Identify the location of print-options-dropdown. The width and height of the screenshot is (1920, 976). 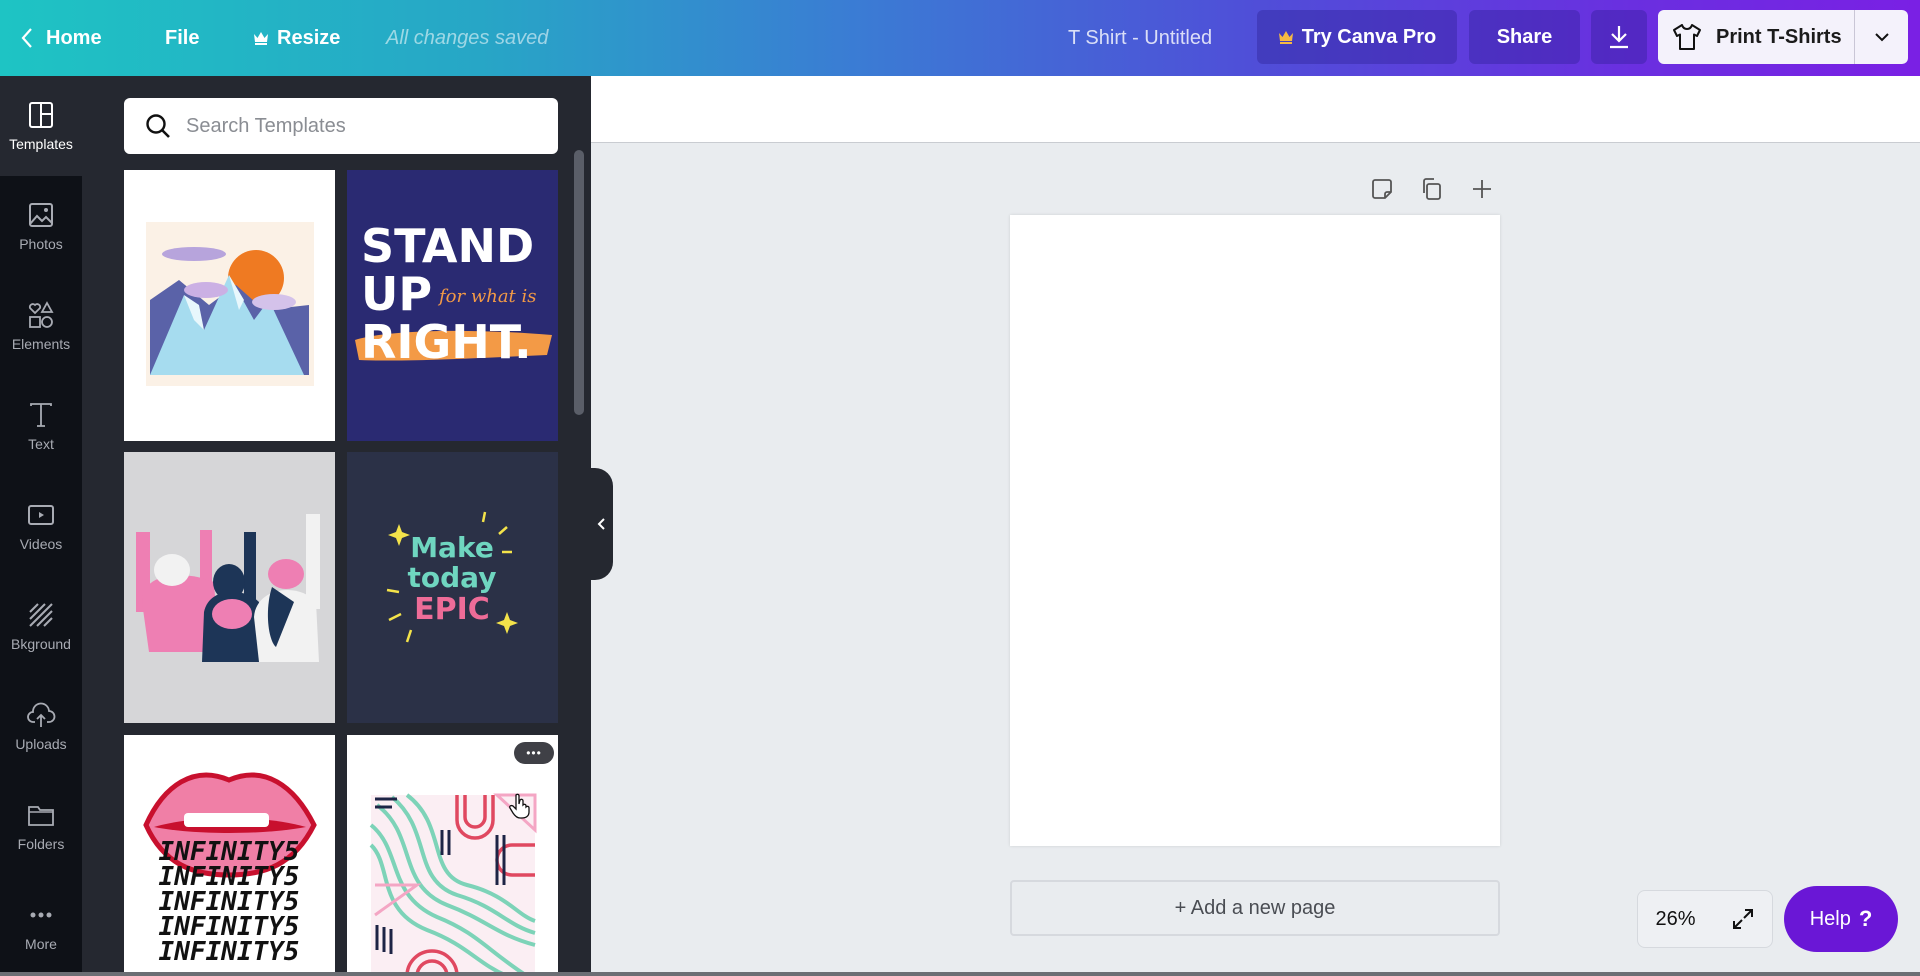
(1881, 37).